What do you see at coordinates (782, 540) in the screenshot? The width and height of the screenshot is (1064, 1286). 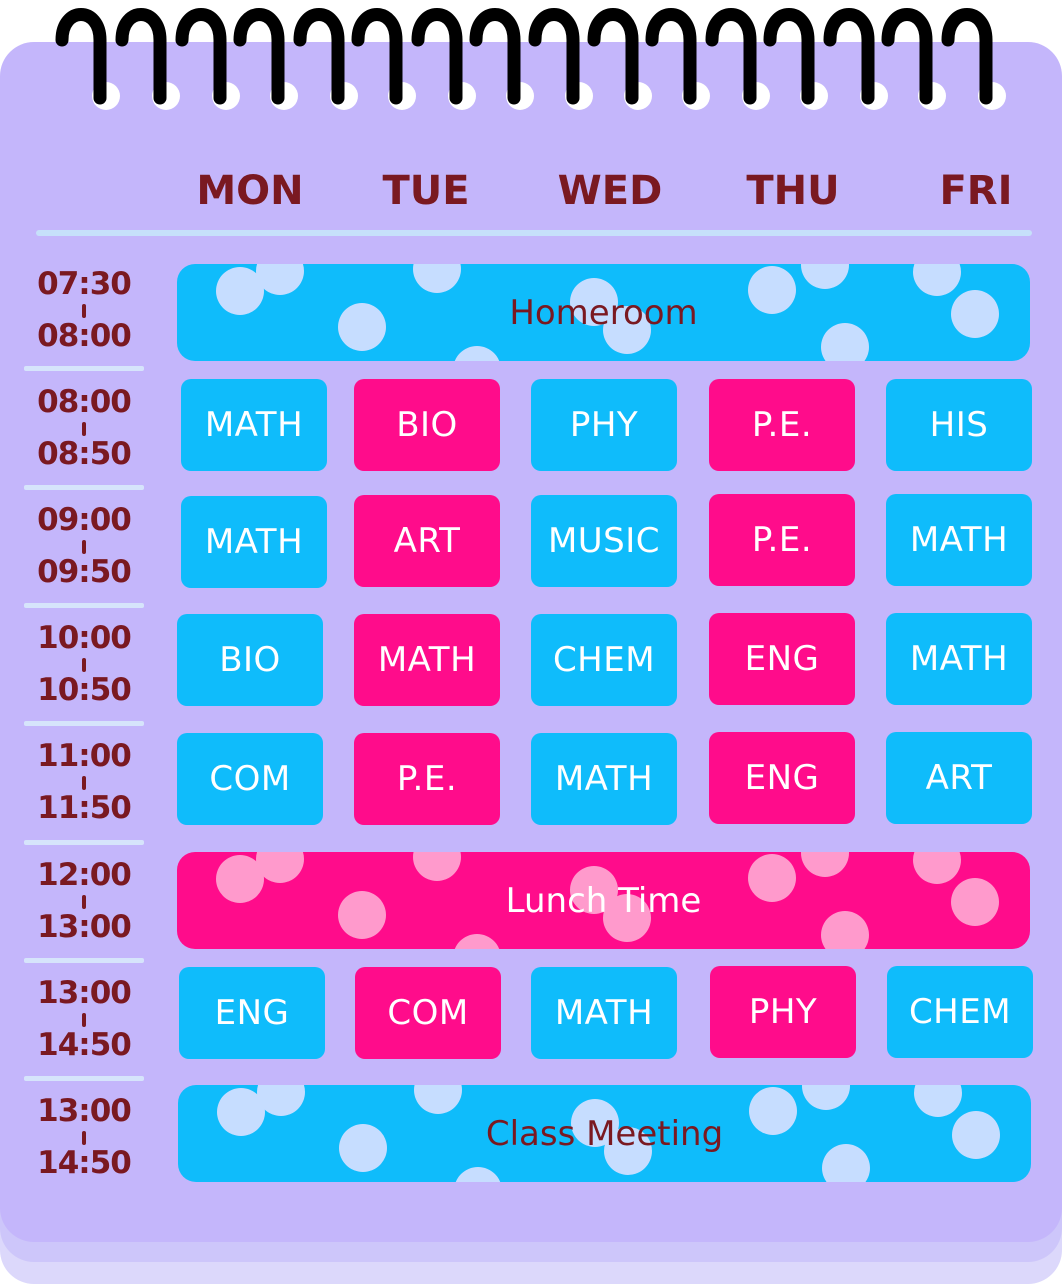 I see `period-thu-2: P.E.` at bounding box center [782, 540].